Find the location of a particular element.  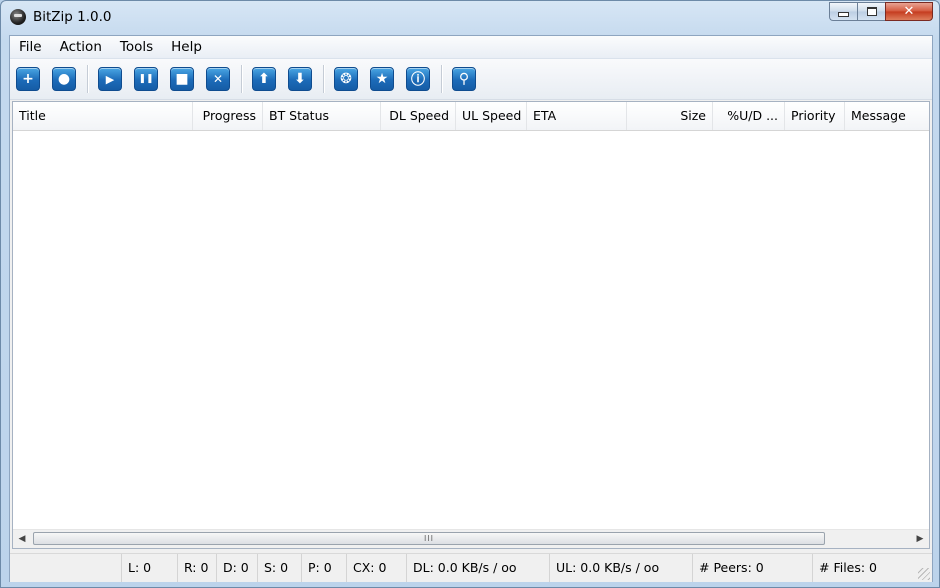

title-bar: BitZip 1.0.0 ✕ is located at coordinates (470, 18).